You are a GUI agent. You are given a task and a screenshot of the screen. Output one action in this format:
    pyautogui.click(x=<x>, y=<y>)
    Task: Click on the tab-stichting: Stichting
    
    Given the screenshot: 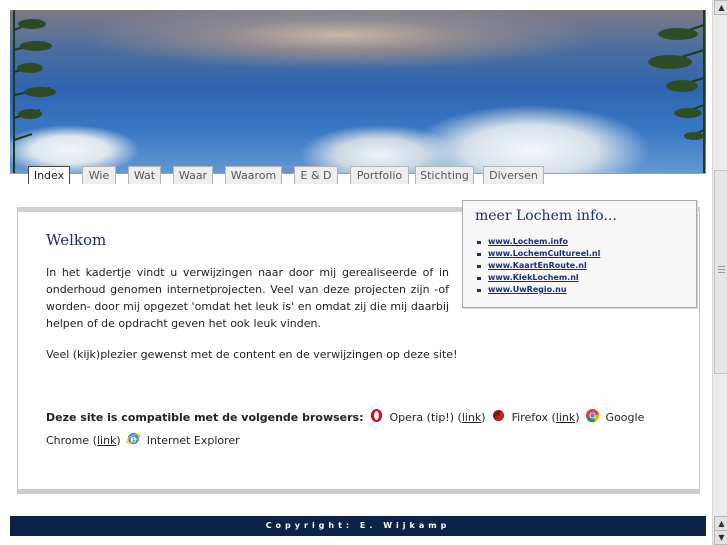 What is the action you would take?
    pyautogui.click(x=444, y=175)
    